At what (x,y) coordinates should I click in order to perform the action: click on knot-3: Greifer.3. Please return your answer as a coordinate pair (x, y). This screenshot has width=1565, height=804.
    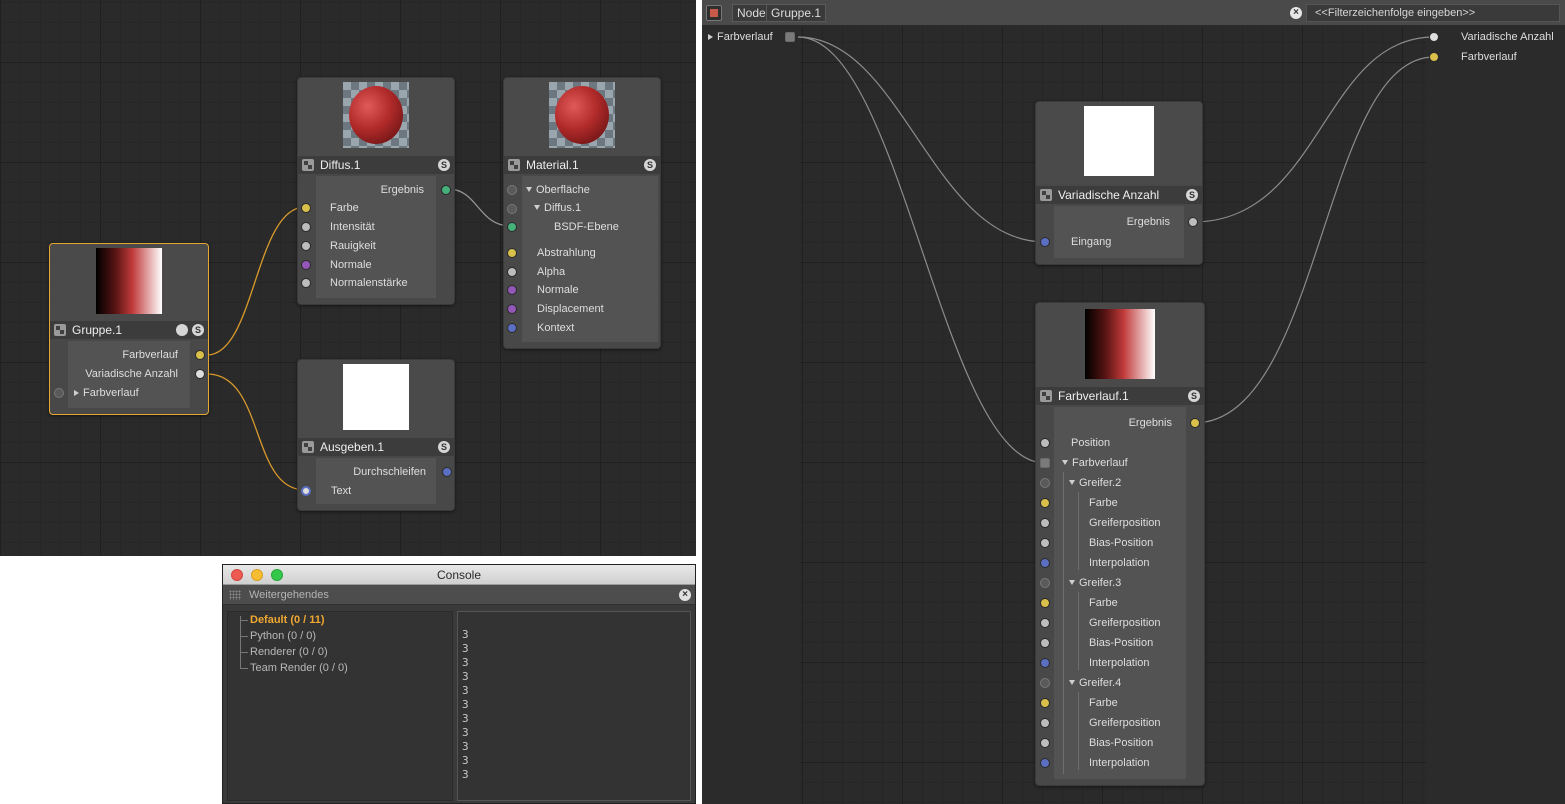
    Looking at the image, I should click on (1095, 583).